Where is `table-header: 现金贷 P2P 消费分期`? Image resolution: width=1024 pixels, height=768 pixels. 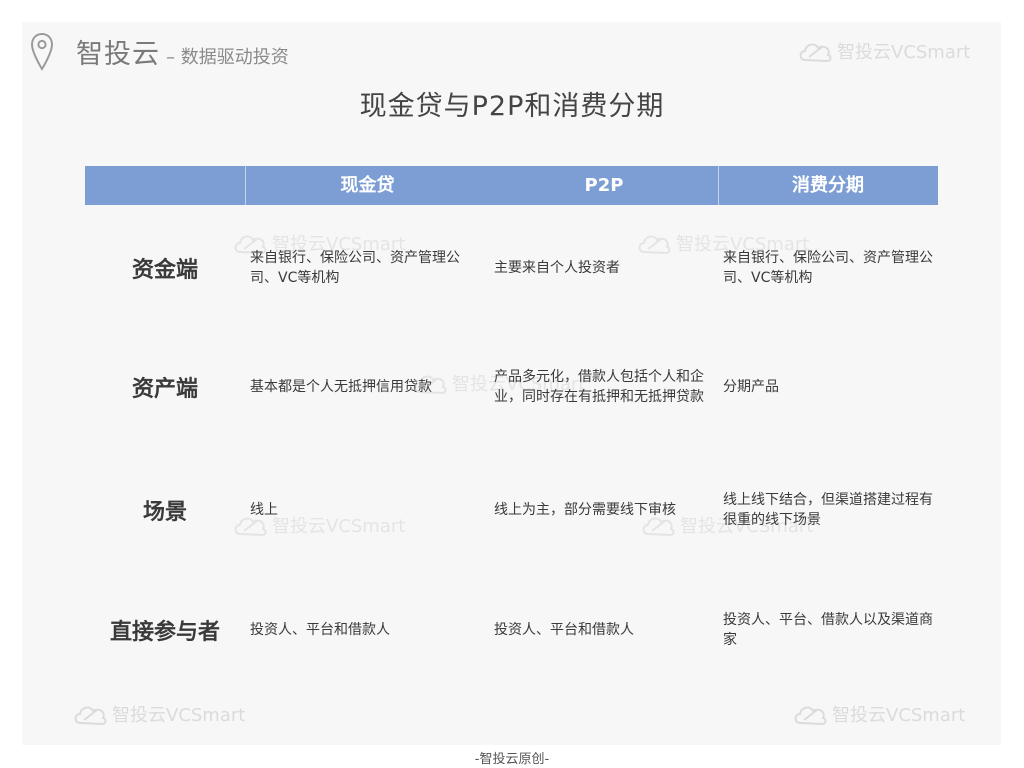 table-header: 现金贷 P2P 消费分期 is located at coordinates (511, 185).